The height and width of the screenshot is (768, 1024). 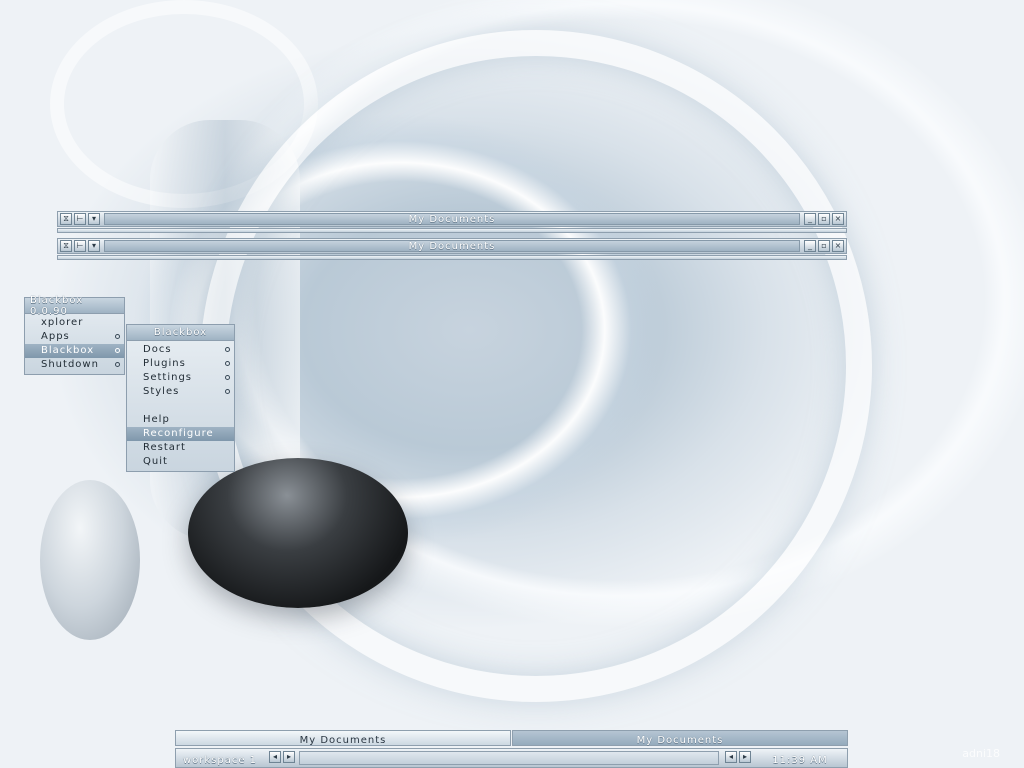 I want to click on menu-item-label: Reconfigure, so click(x=178, y=433).